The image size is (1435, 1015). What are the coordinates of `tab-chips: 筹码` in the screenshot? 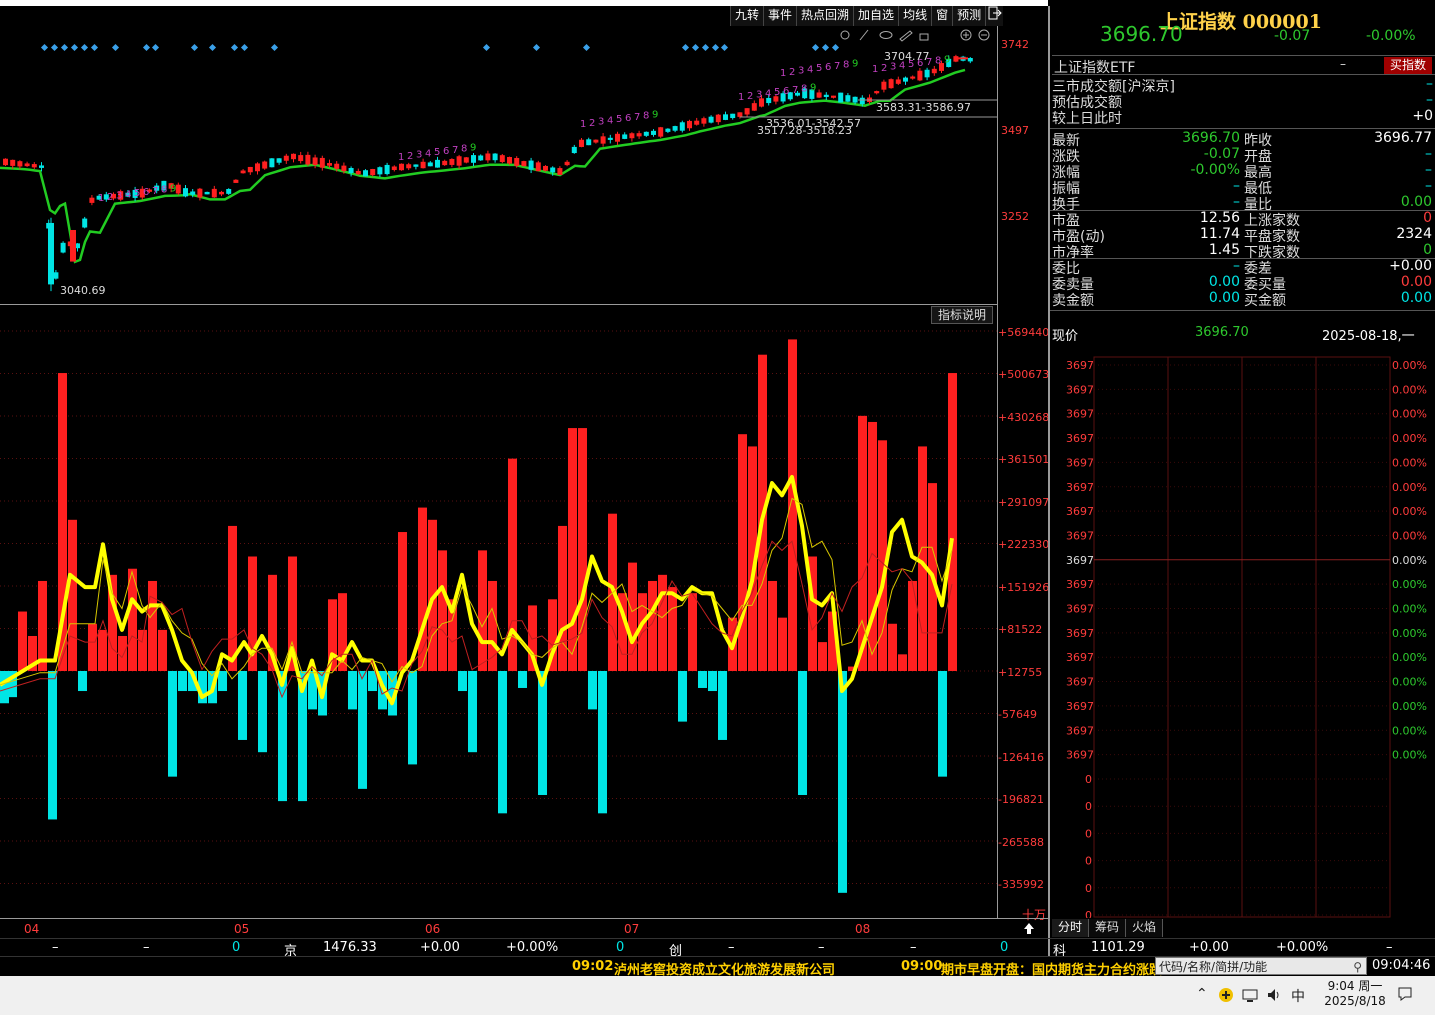 It's located at (1108, 928).